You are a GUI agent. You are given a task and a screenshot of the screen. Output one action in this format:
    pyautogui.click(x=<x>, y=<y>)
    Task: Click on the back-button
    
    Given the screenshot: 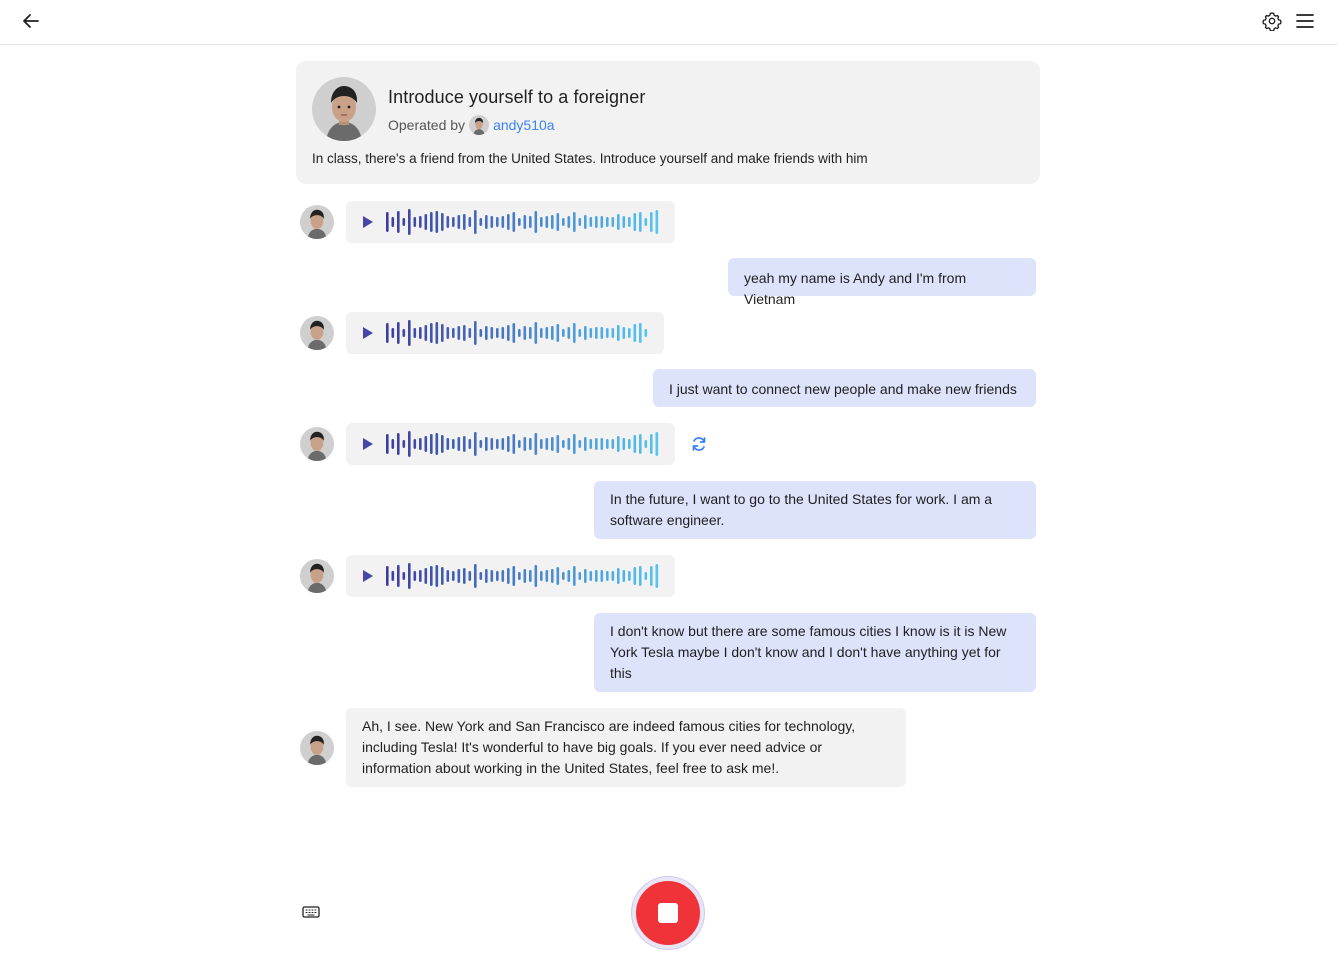 What is the action you would take?
    pyautogui.click(x=31, y=21)
    